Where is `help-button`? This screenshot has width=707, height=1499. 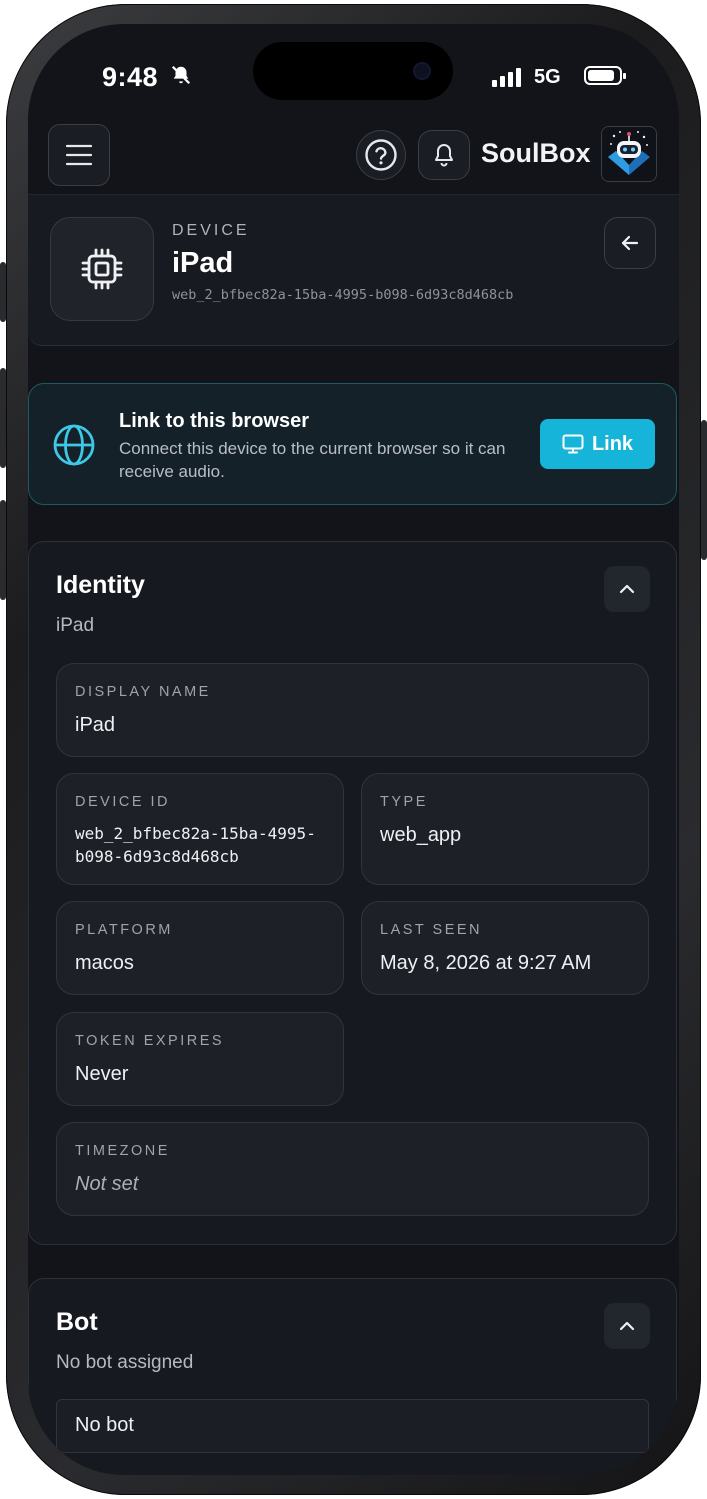
help-button is located at coordinates (381, 155).